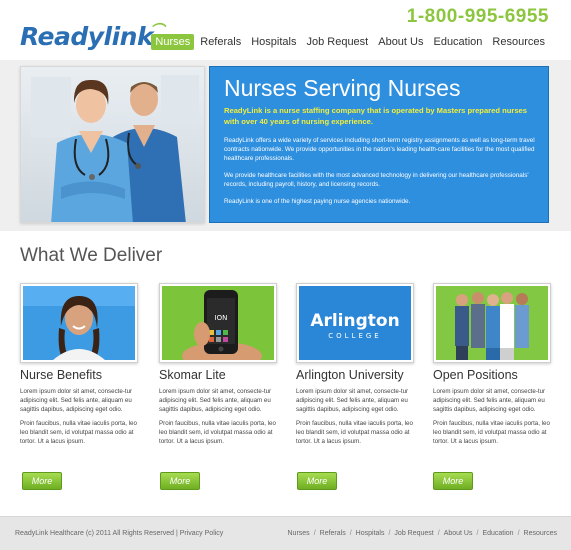  Describe the element at coordinates (458, 533) in the screenshot. I see `footer-link-about-us: About Us` at that location.